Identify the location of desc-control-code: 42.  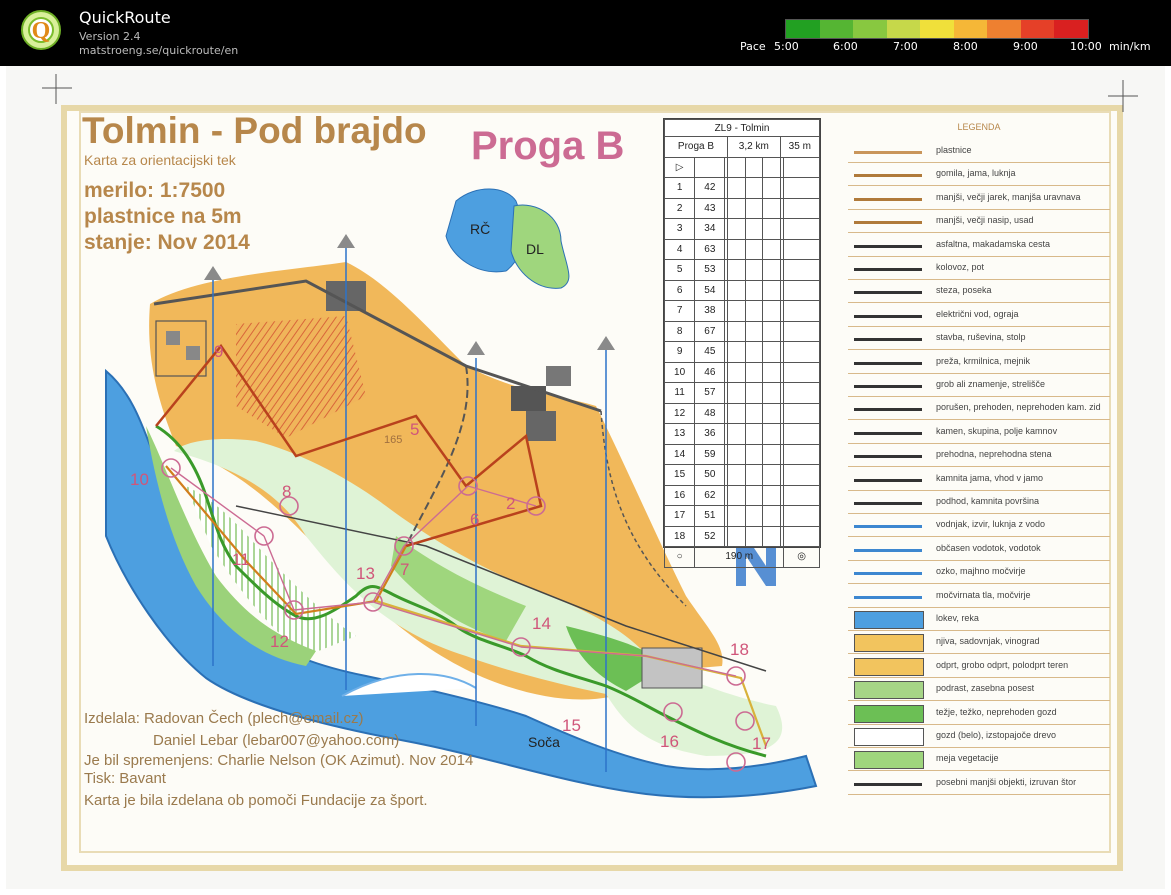
(710, 188).